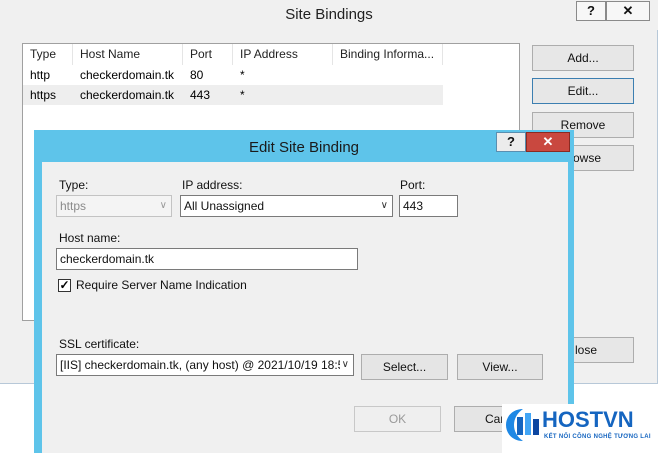 Image resolution: width=658 pixels, height=453 pixels. Describe the element at coordinates (286, 206) in the screenshot. I see `ip-address-dropdown: All Unassigned ∨` at that location.